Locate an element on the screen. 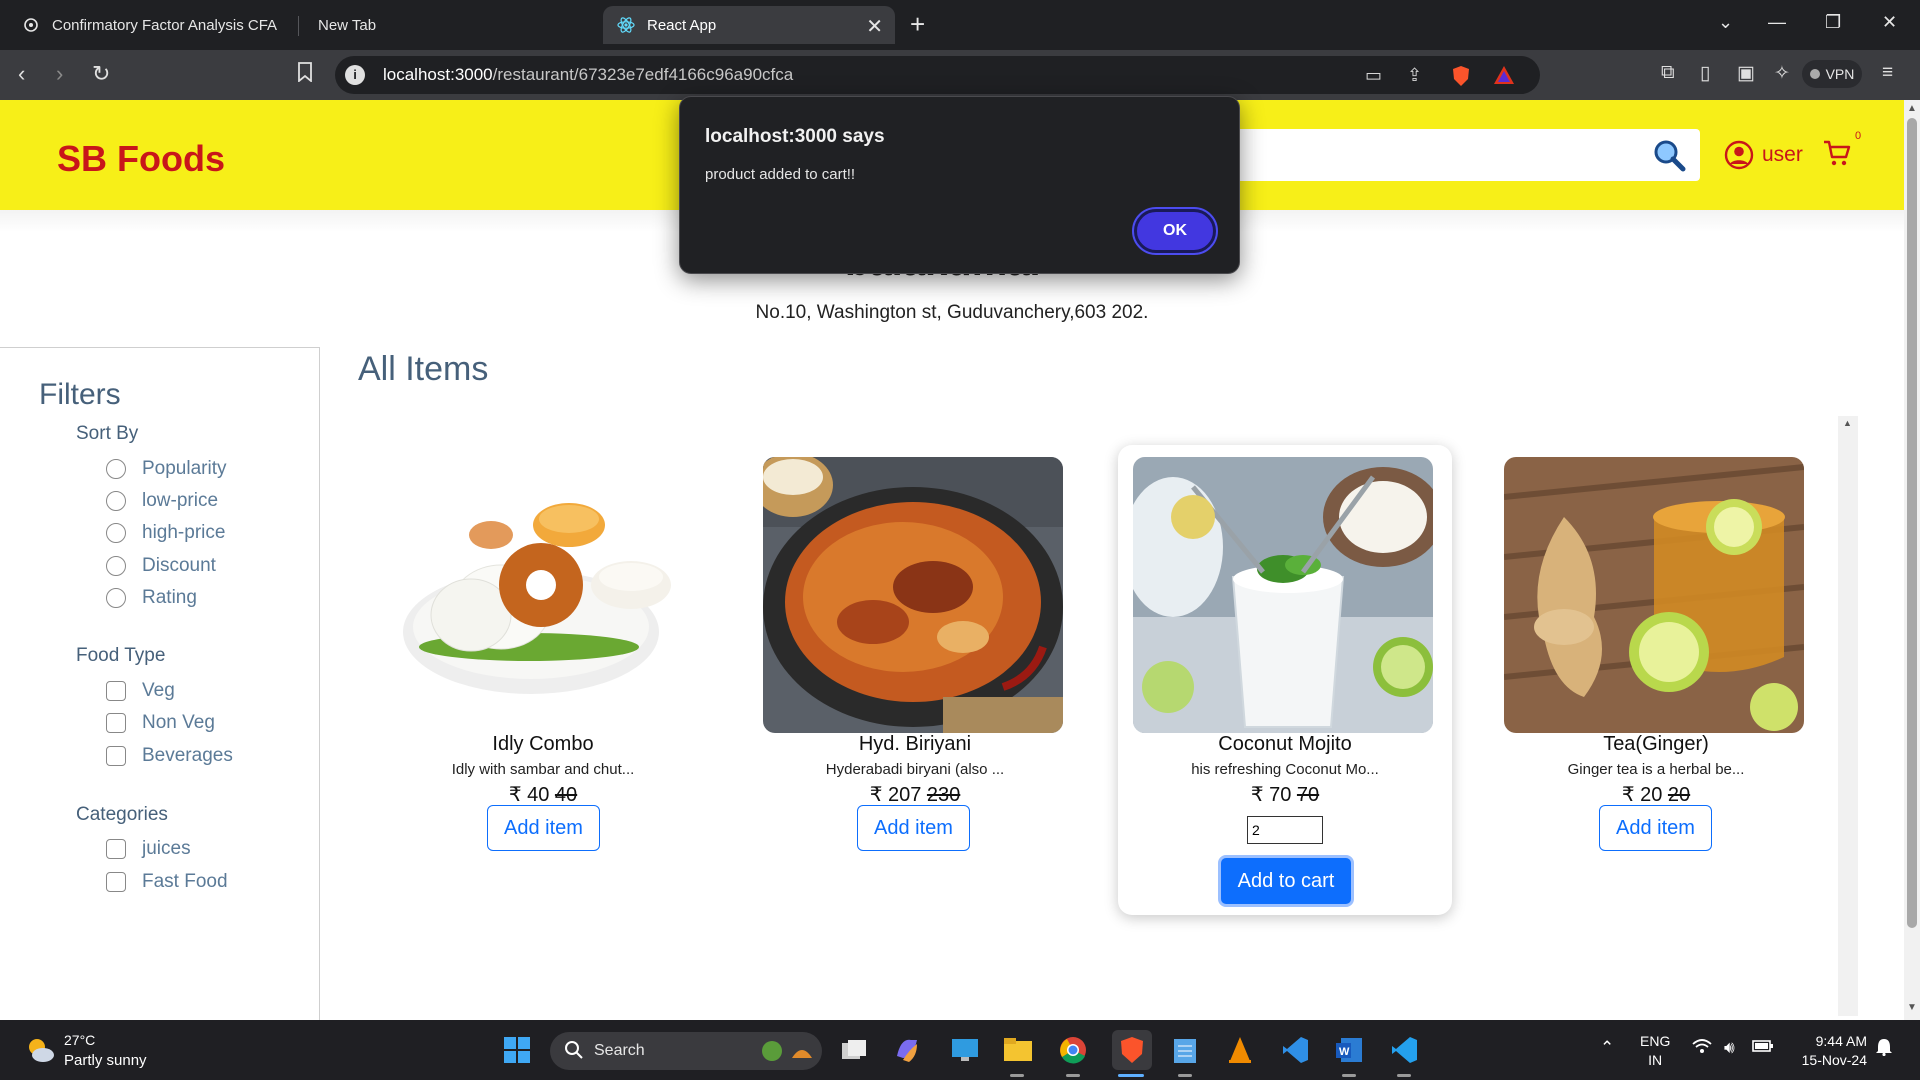 The image size is (1920, 1080). sort-option-rating: Rating is located at coordinates (151, 598).